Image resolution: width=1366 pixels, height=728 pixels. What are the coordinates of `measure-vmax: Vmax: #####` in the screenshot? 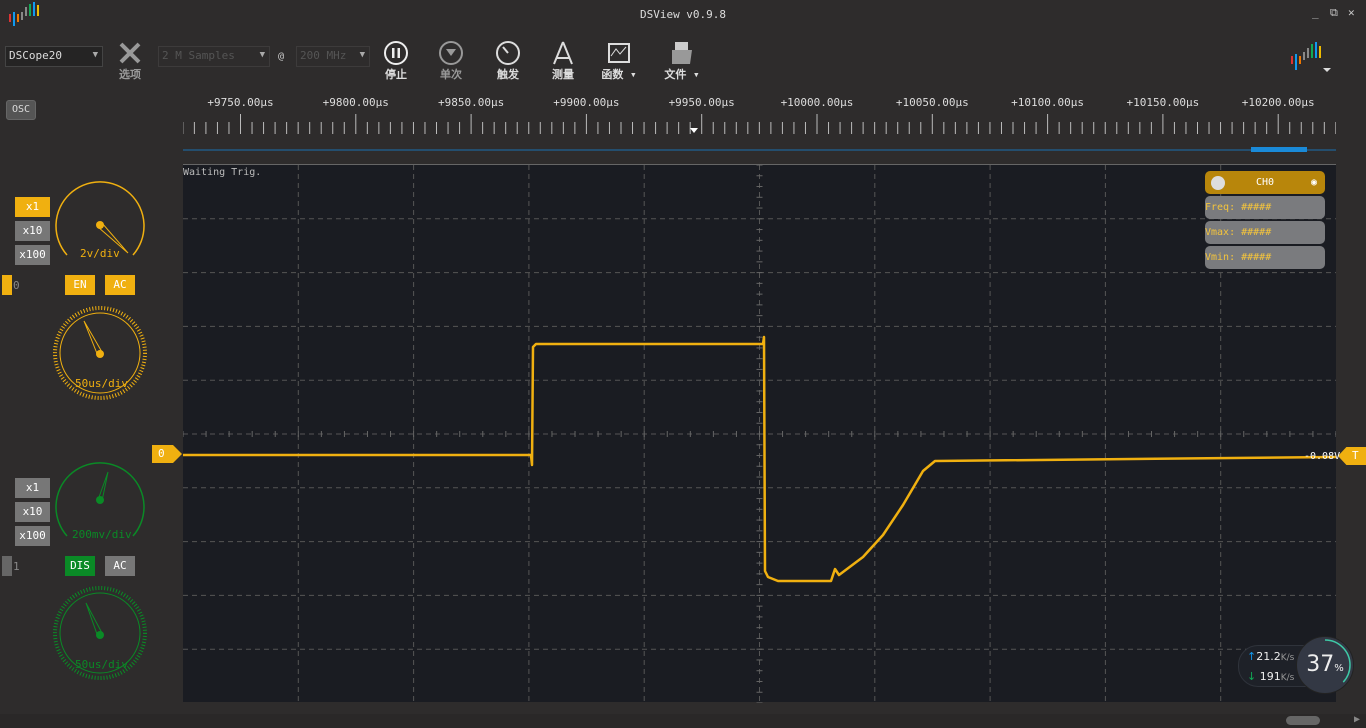 It's located at (1265, 232).